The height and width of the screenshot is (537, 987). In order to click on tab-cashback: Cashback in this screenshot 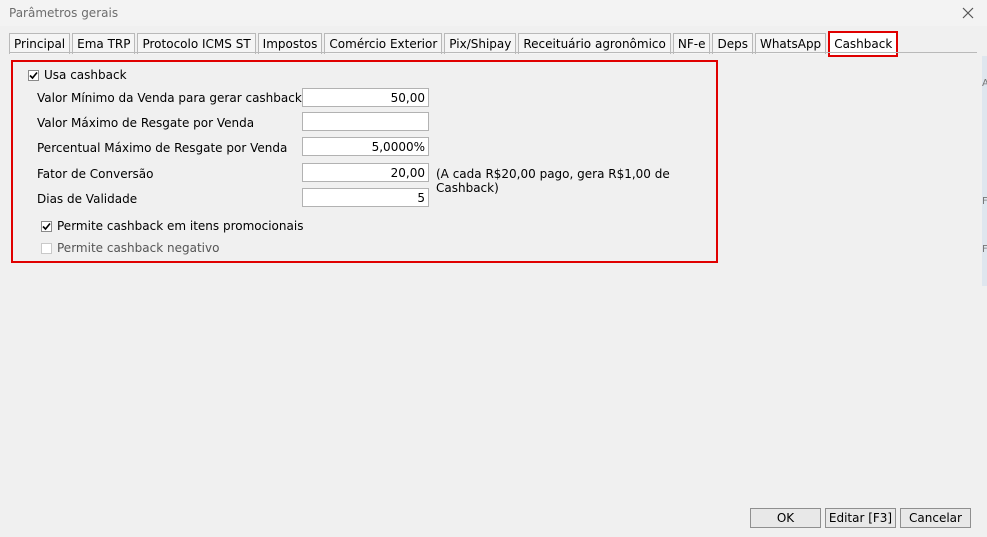, I will do `click(863, 44)`.